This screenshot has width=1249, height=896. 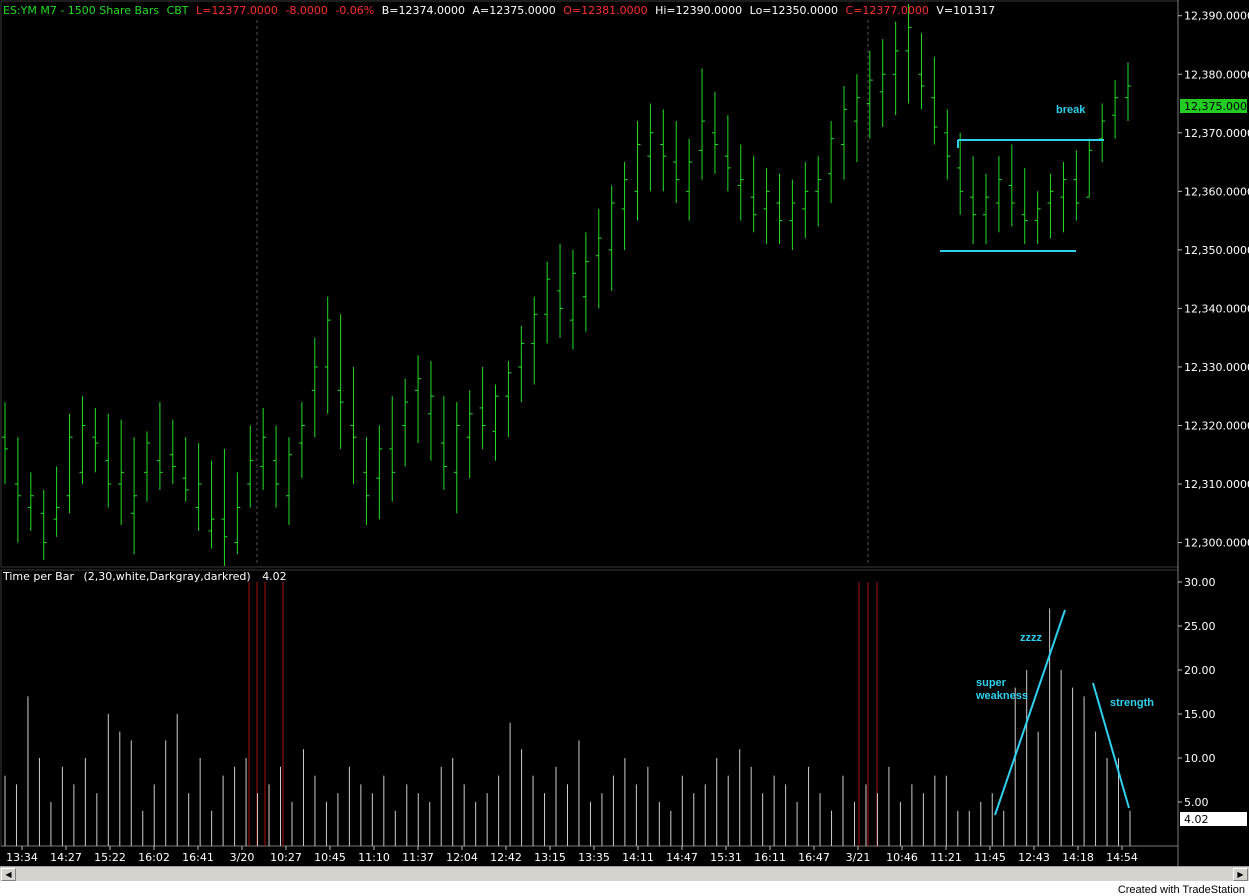 What do you see at coordinates (22, 857) in the screenshot?
I see `time-tick-label: 13:34` at bounding box center [22, 857].